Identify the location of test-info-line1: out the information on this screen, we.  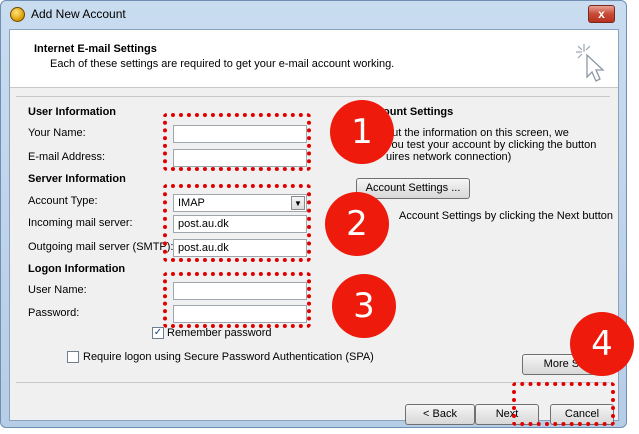
(477, 133).